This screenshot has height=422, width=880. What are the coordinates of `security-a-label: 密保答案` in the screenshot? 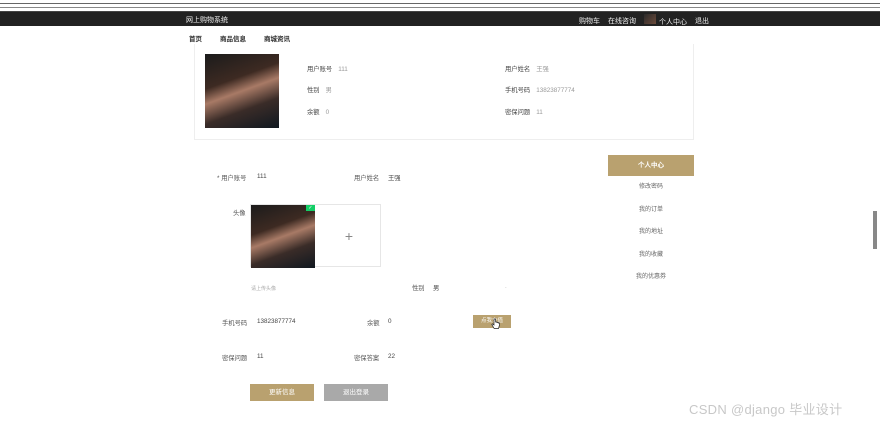 It's located at (367, 358).